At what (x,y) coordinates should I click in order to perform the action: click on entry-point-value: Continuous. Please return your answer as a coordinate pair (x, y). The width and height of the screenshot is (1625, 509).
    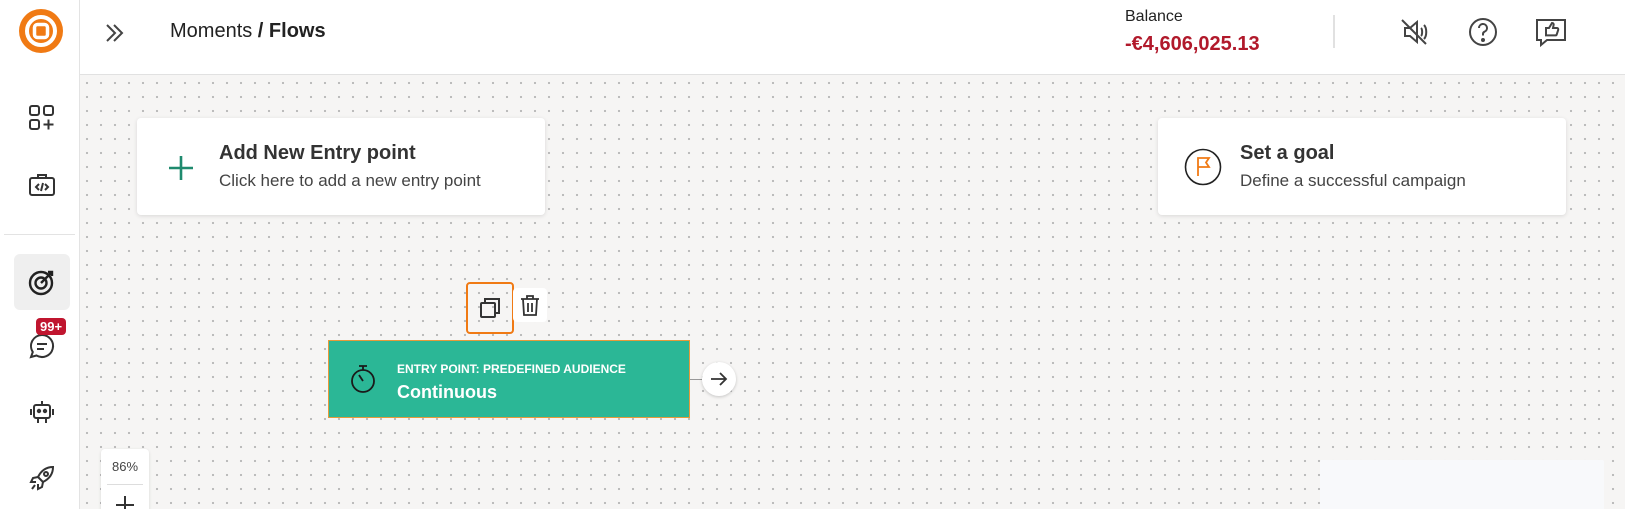
    Looking at the image, I should click on (447, 392).